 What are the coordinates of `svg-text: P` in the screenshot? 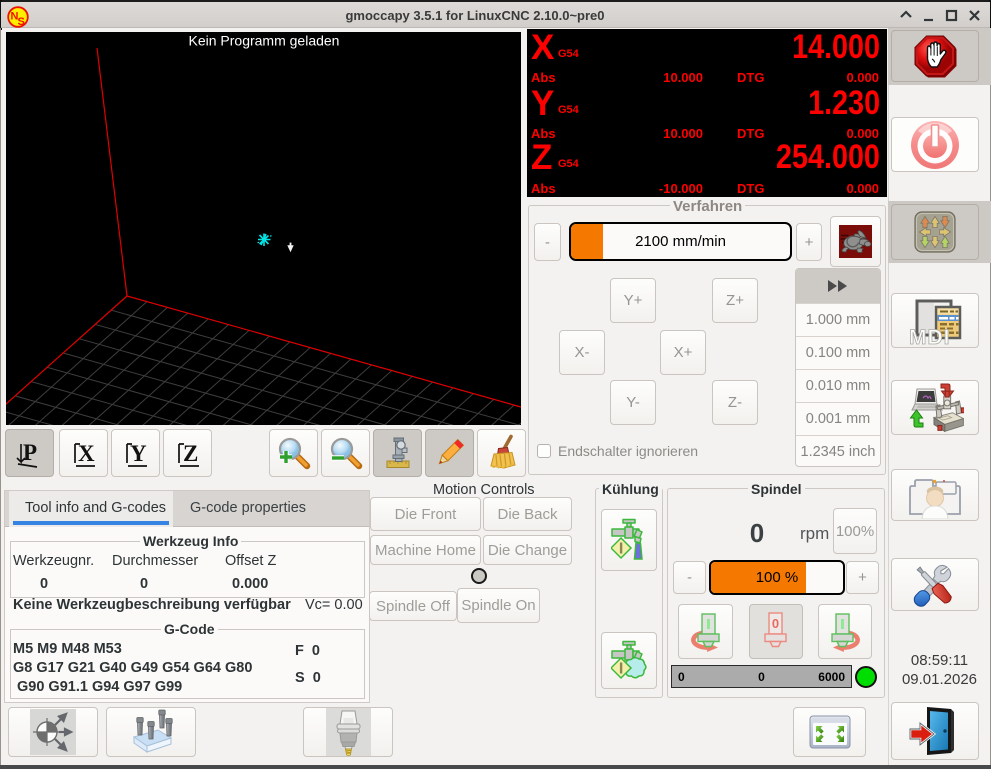 It's located at (30, 452).